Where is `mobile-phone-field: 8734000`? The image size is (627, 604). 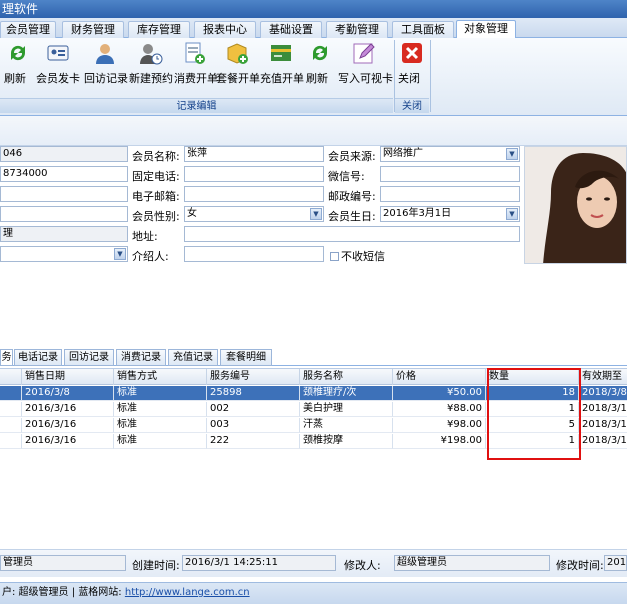 mobile-phone-field: 8734000 is located at coordinates (64, 174).